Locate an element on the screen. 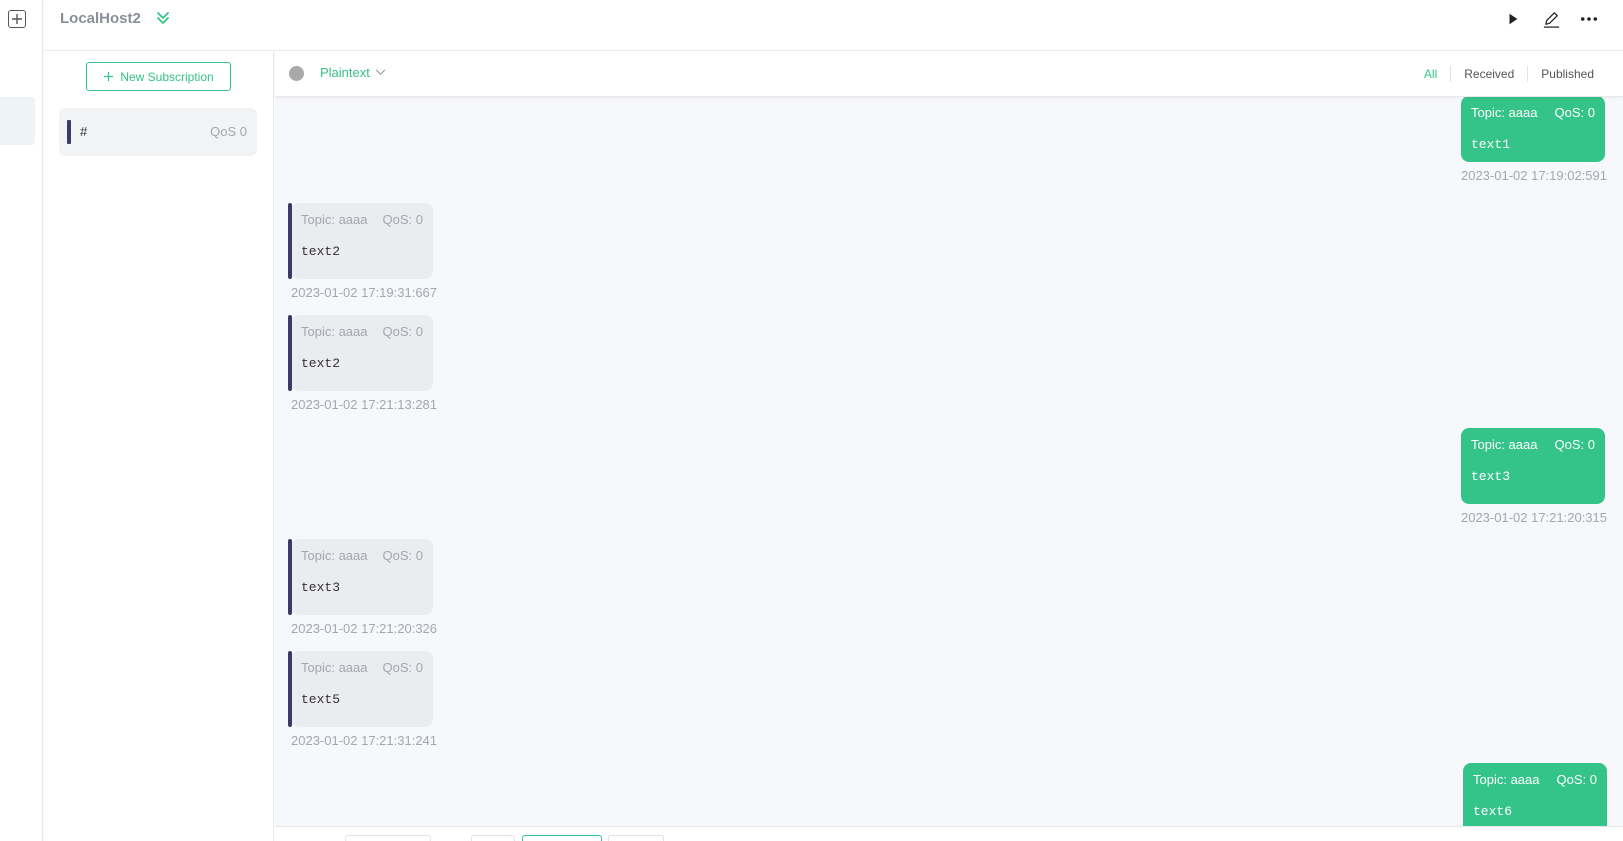 The height and width of the screenshot is (841, 1623). message-time: 2023-01-02 17:19:31:667 is located at coordinates (364, 292).